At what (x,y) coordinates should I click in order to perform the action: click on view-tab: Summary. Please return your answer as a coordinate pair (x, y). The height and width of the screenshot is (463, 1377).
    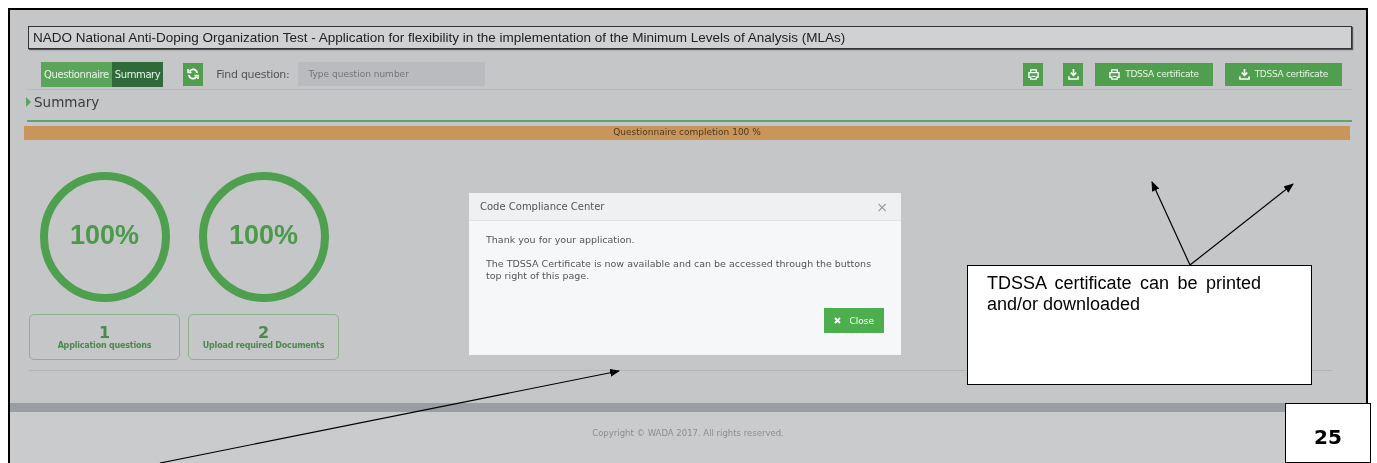
    Looking at the image, I should click on (137, 74).